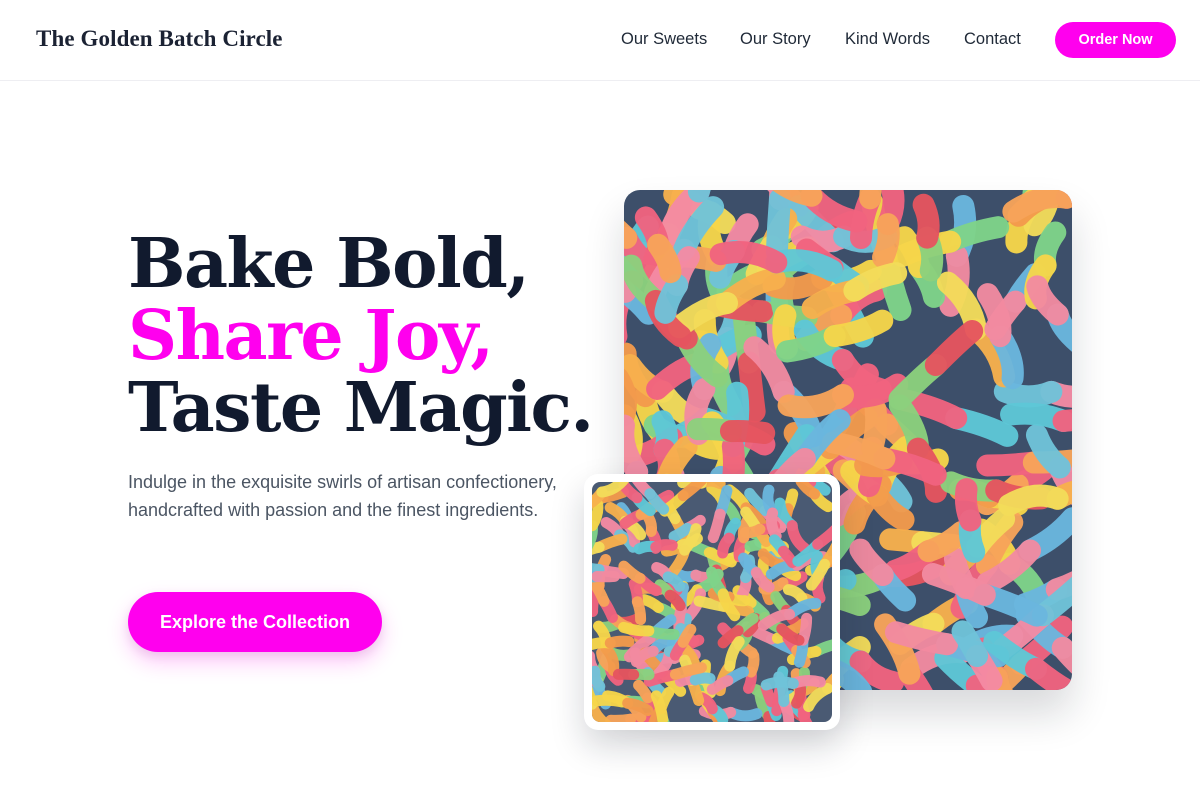 This screenshot has width=1200, height=800. I want to click on main-nav: Our Sweets Our Story Kind Words Contact, so click(600, 41).